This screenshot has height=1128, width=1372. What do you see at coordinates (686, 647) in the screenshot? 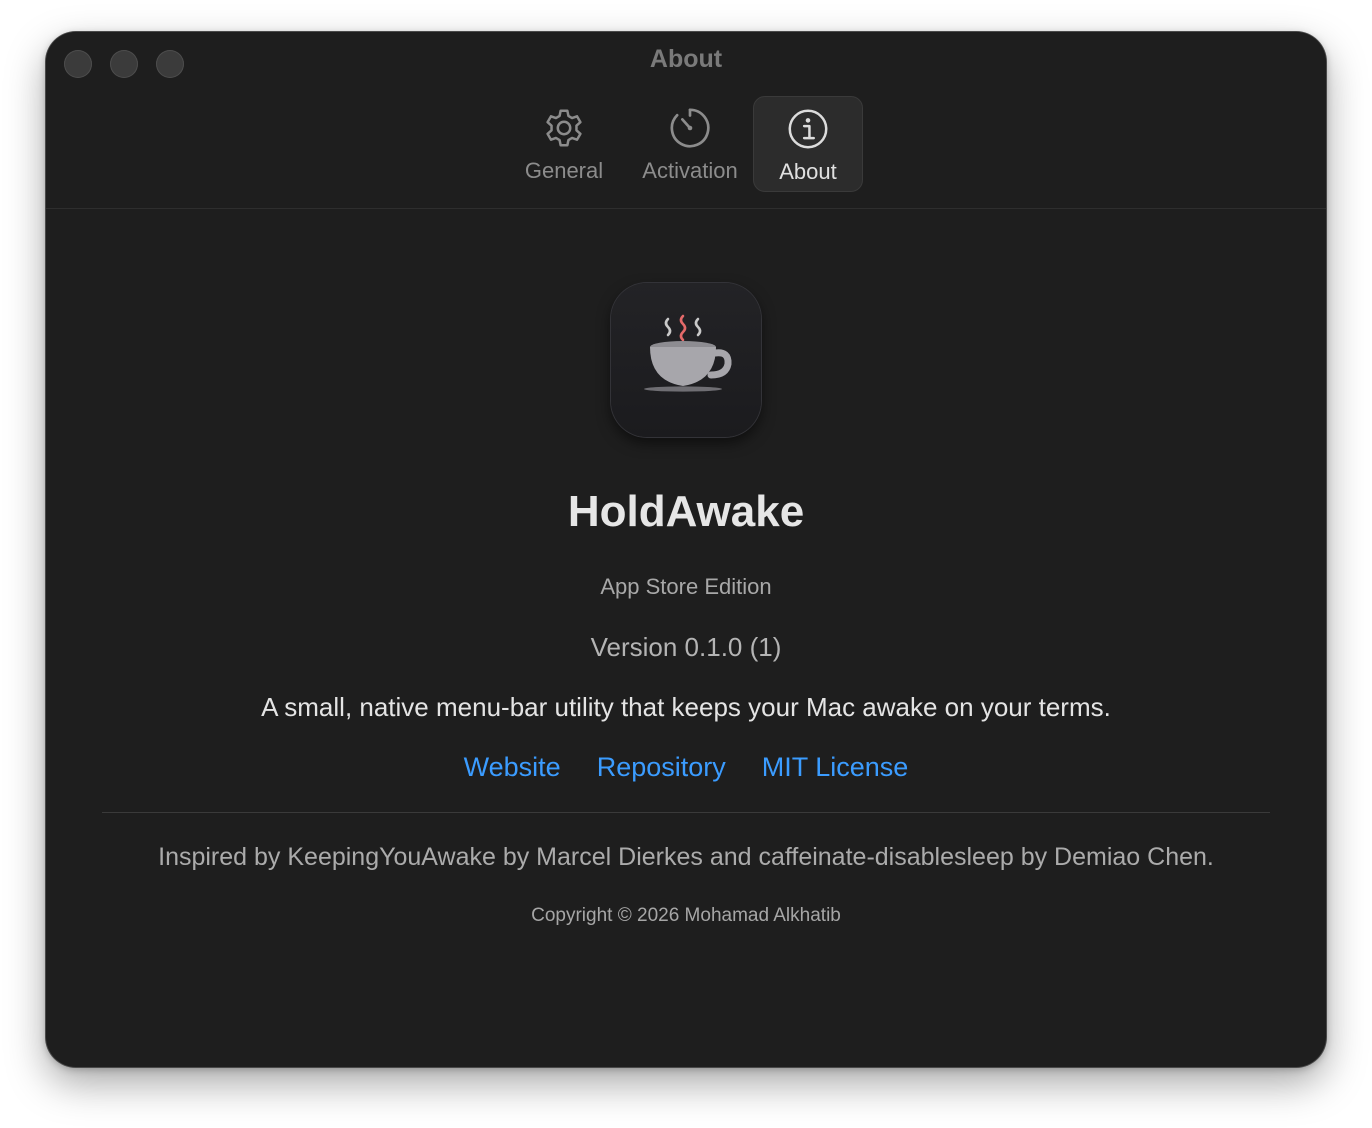
I see `version-label: Version 0.1.0 (1)` at bounding box center [686, 647].